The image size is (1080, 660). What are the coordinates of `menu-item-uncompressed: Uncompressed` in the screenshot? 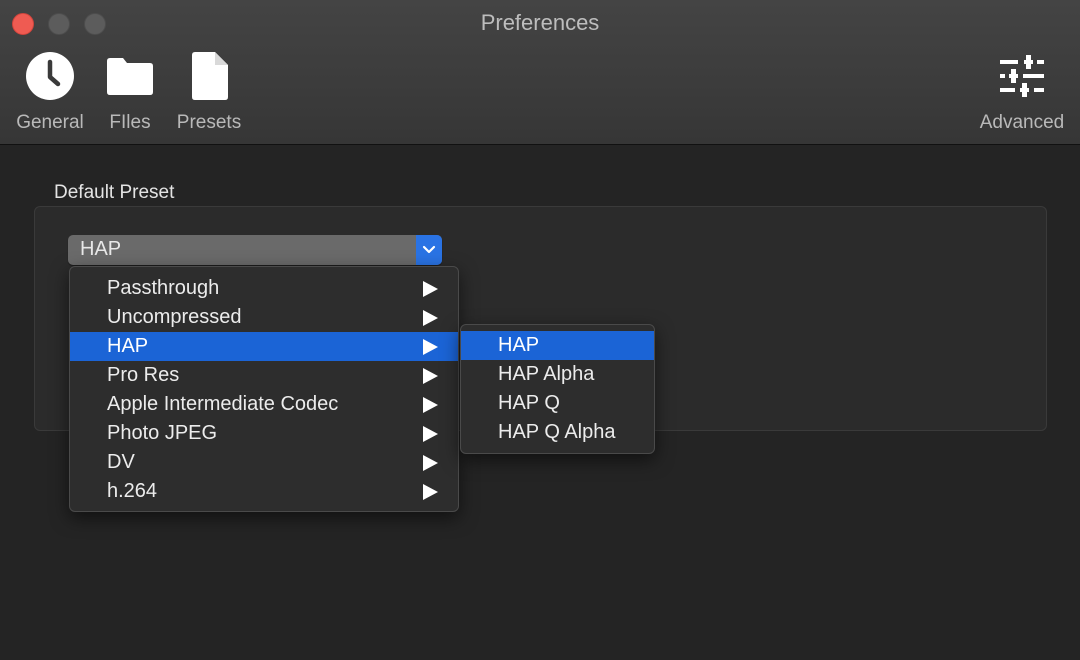 It's located at (264, 317).